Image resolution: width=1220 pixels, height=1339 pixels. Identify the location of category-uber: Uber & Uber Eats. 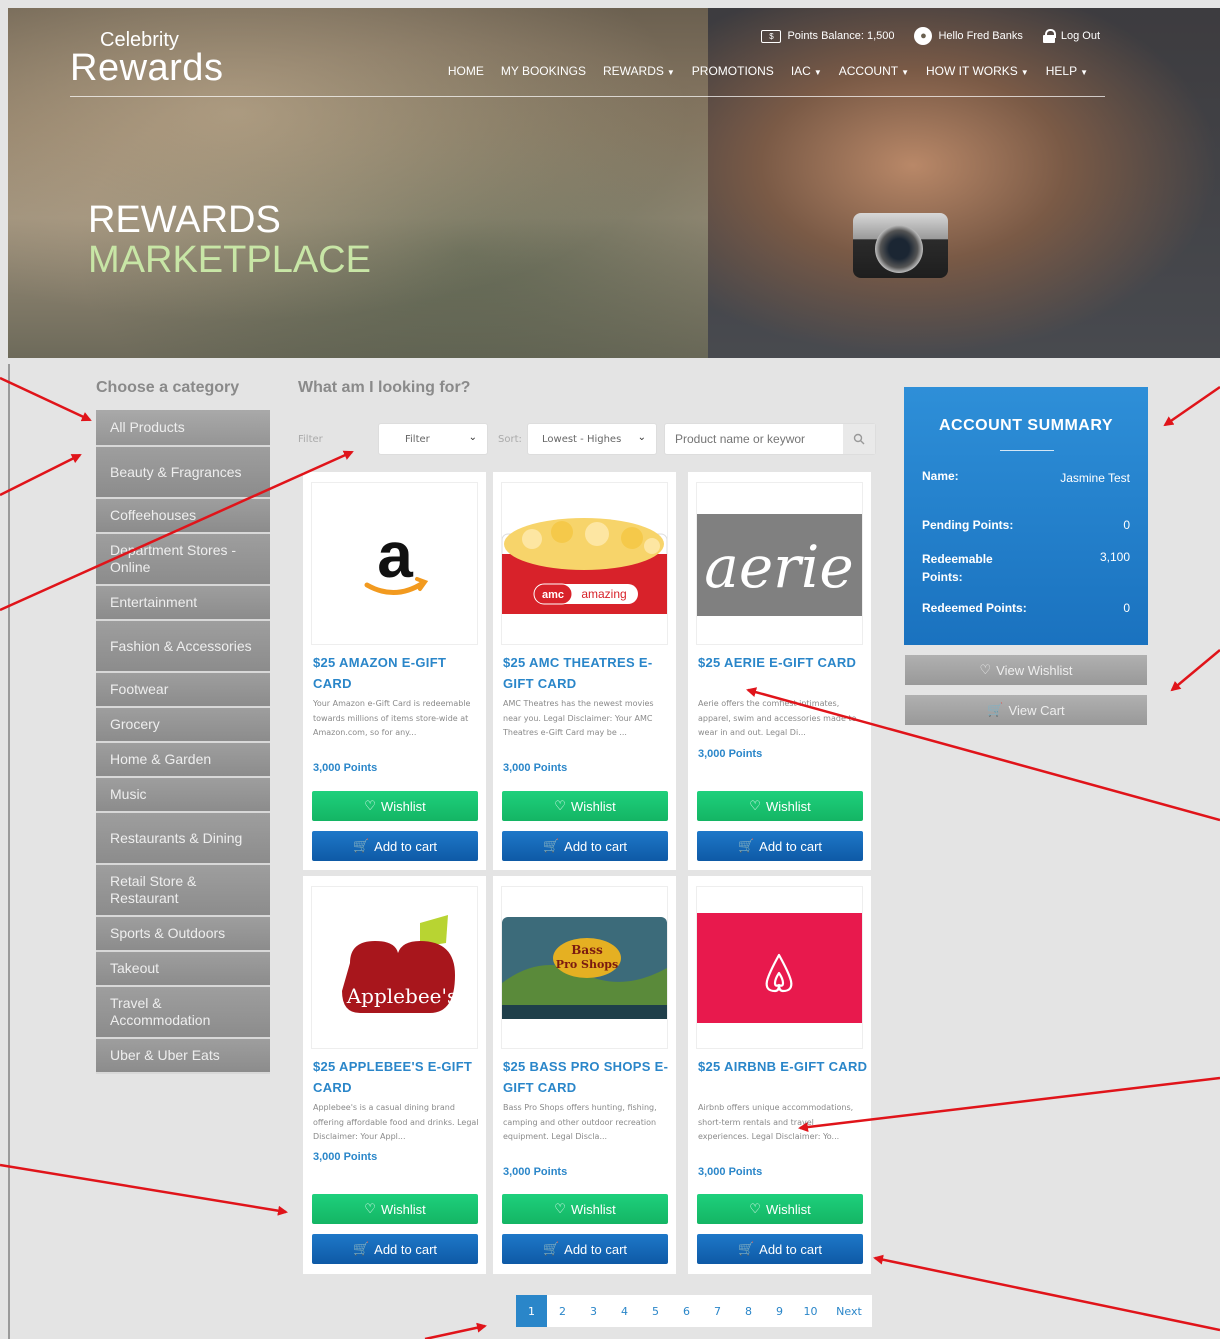
(183, 1056).